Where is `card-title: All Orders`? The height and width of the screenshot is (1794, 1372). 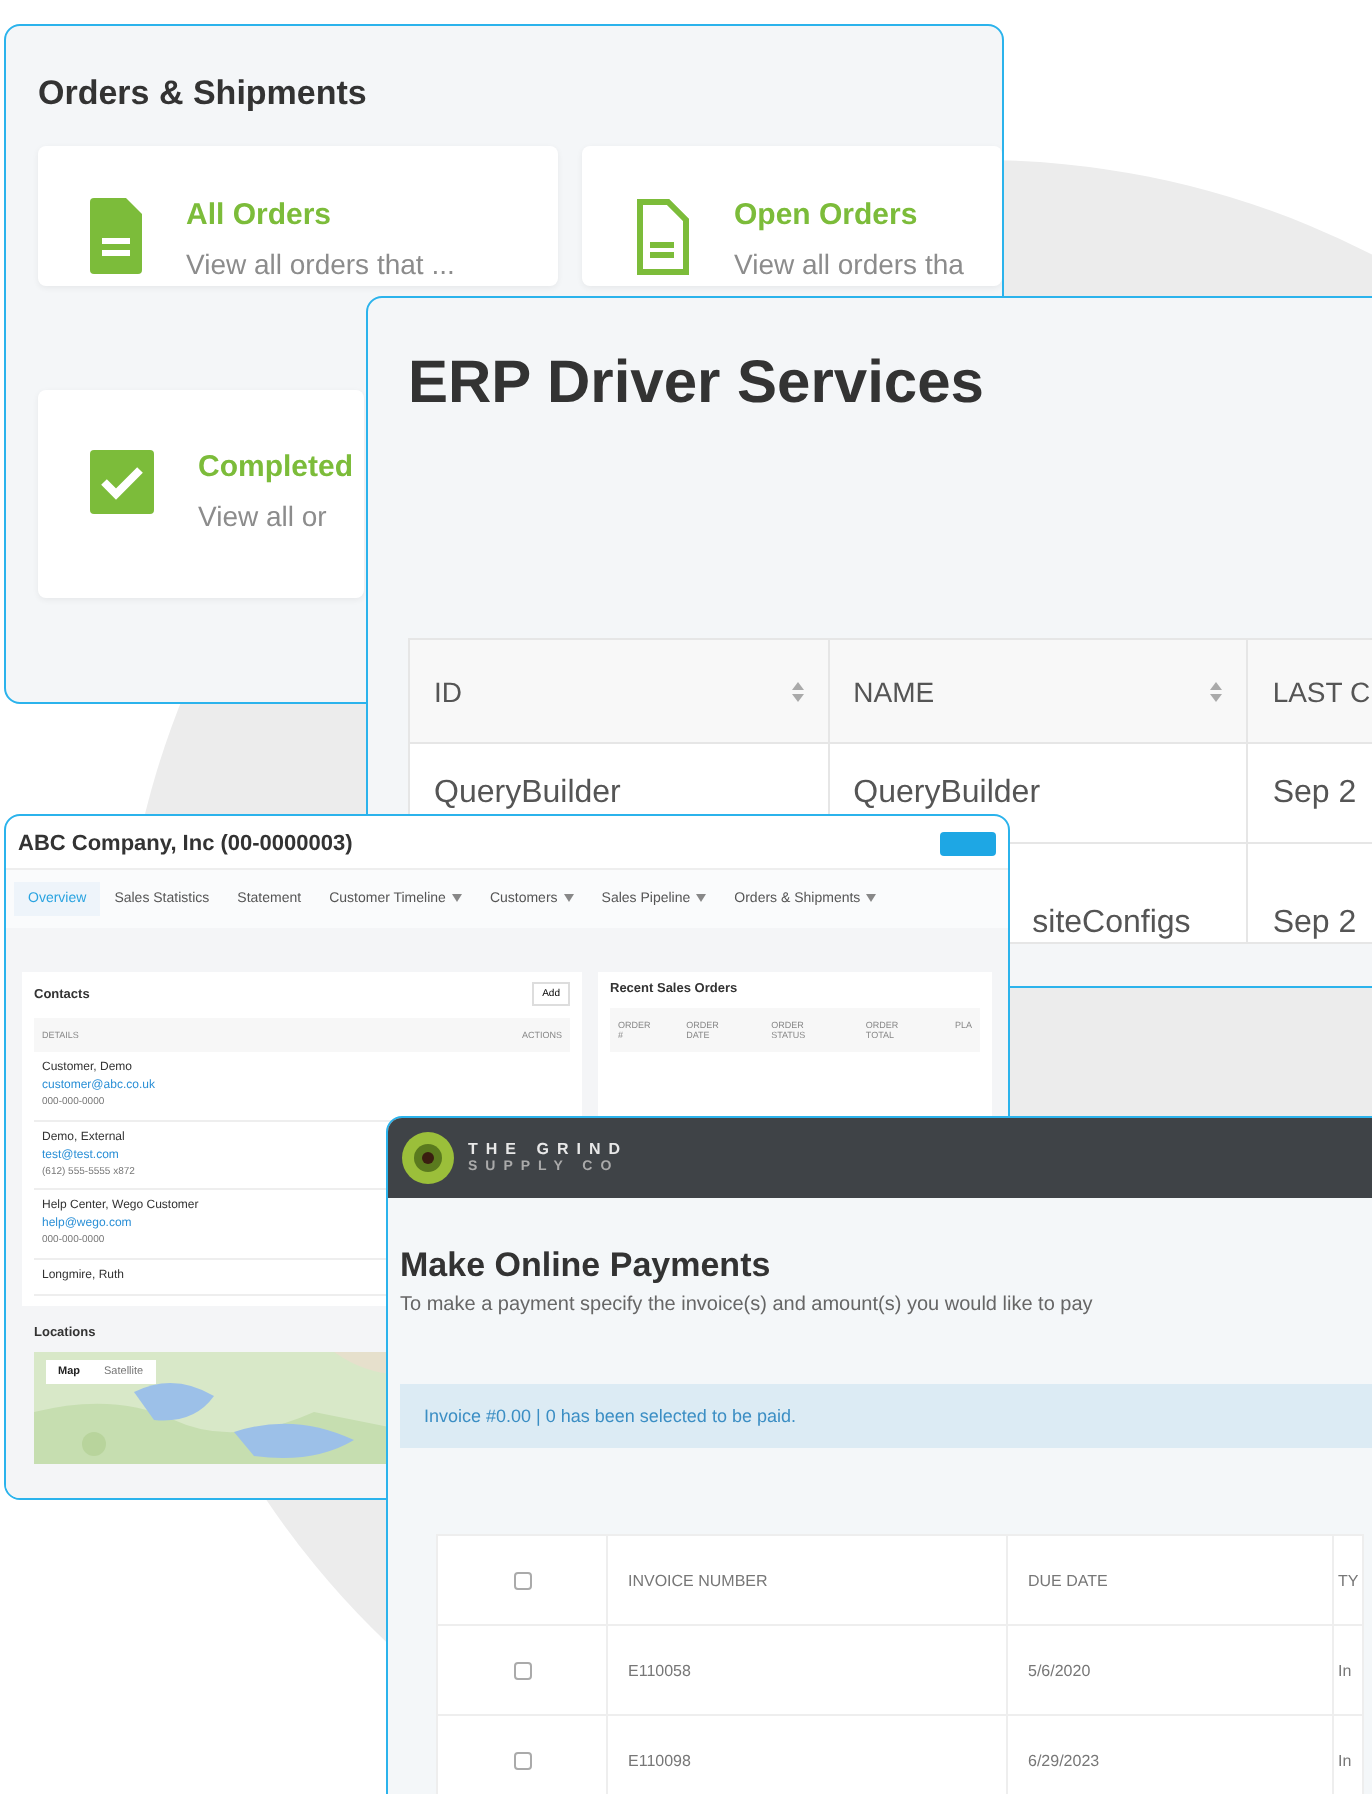
card-title: All Orders is located at coordinates (260, 215).